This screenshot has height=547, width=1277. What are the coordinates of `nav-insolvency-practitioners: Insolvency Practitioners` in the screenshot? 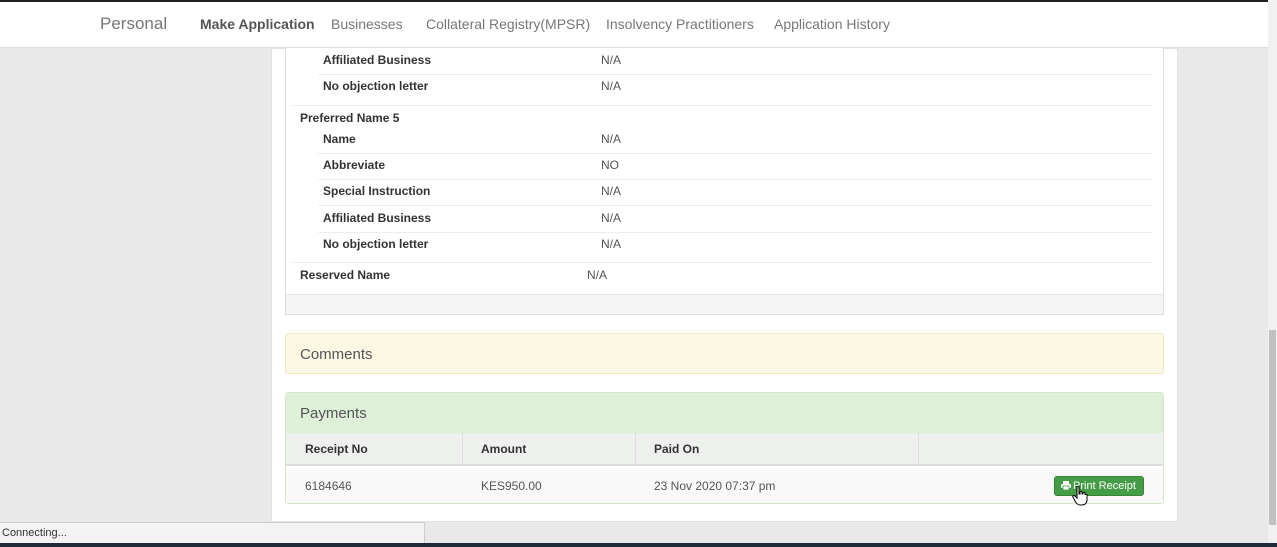 It's located at (680, 24).